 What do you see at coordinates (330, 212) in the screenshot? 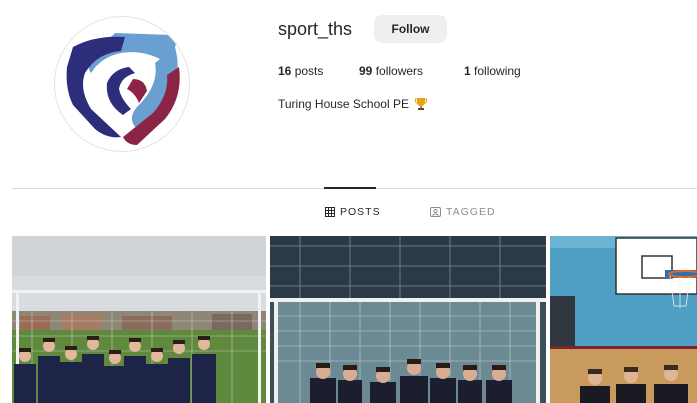
I see `grid-icon` at bounding box center [330, 212].